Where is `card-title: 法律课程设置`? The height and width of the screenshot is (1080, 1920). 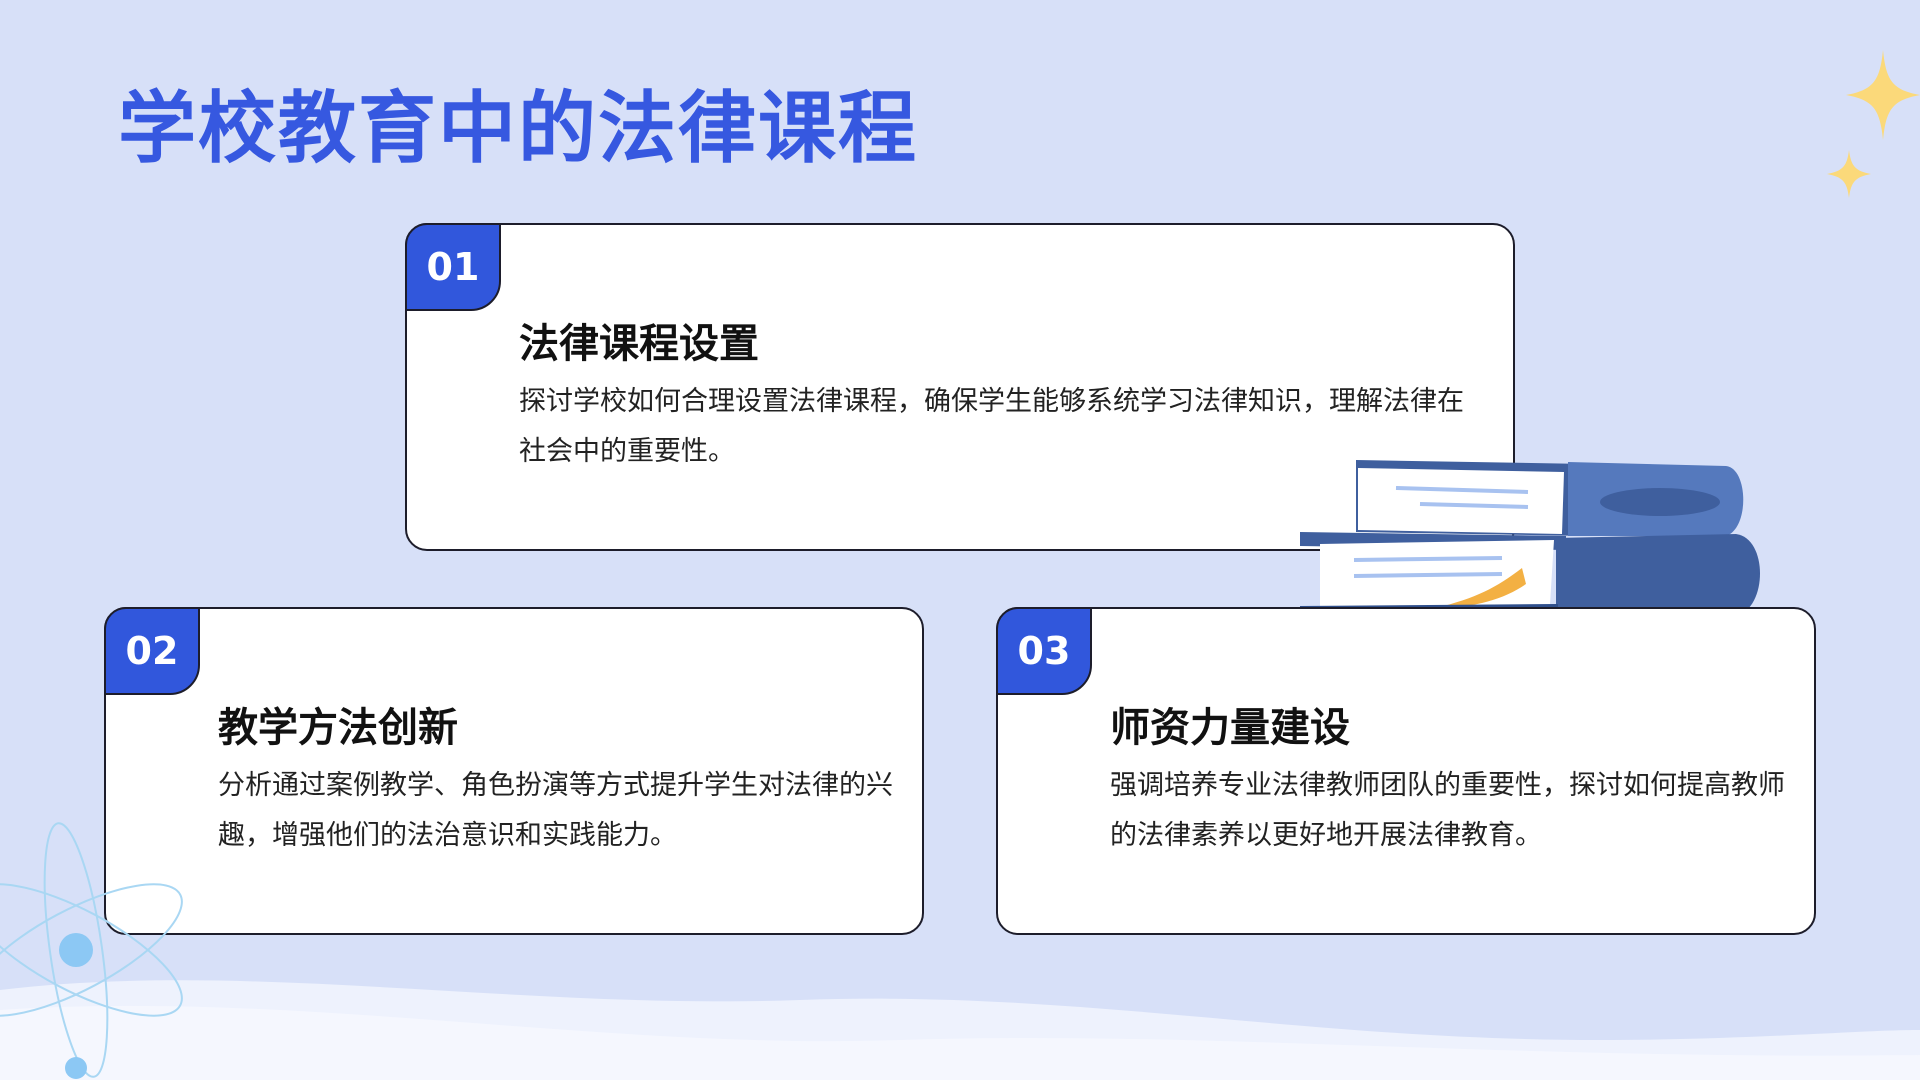 card-title: 法律课程设置 is located at coordinates (639, 344).